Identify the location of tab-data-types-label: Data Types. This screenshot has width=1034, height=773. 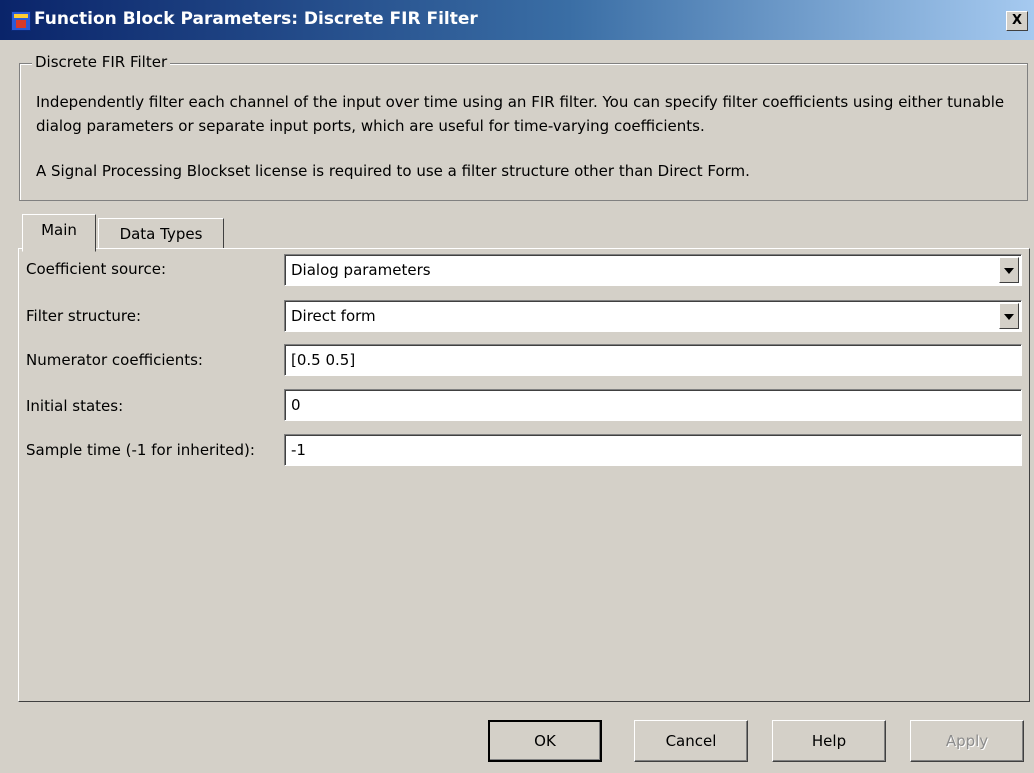
(161, 234).